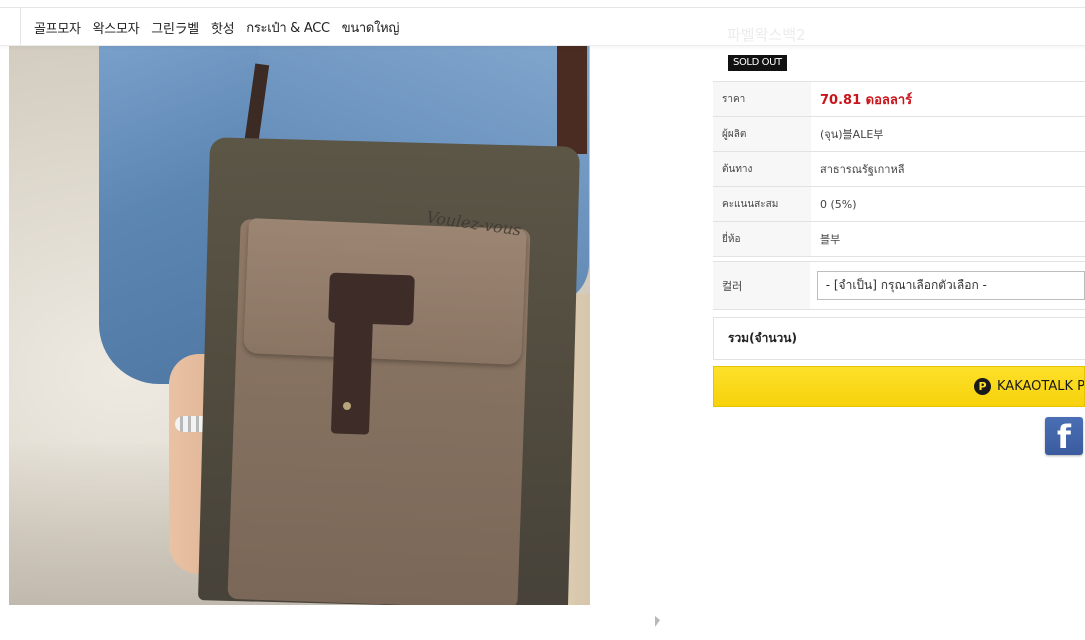  I want to click on info-row-brand: ยี่ห้อ 블부, so click(899, 239).